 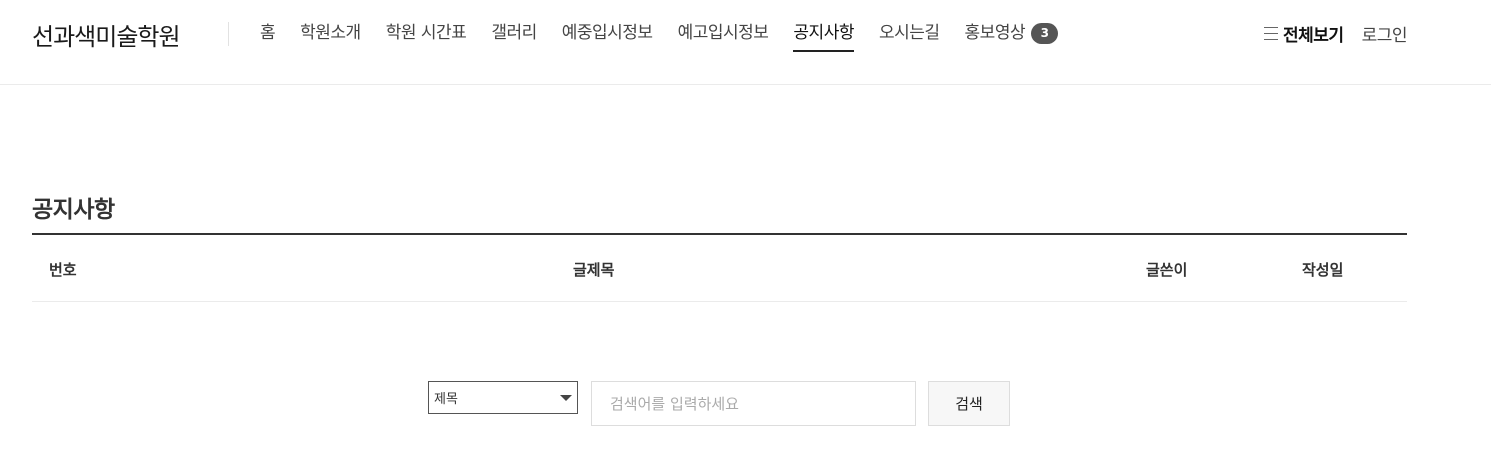 What do you see at coordinates (723, 36) in the screenshot?
I see `nav-item-high-school-admission: 예고입시정보` at bounding box center [723, 36].